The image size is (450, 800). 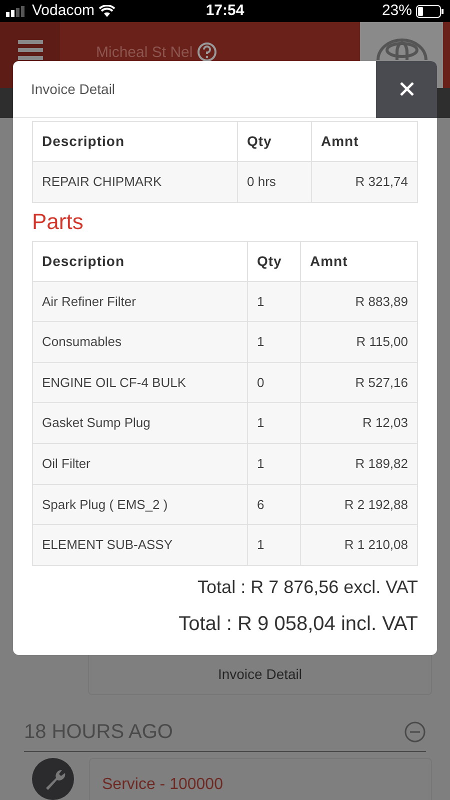 What do you see at coordinates (58, 222) in the screenshot?
I see `parts-heading: Parts` at bounding box center [58, 222].